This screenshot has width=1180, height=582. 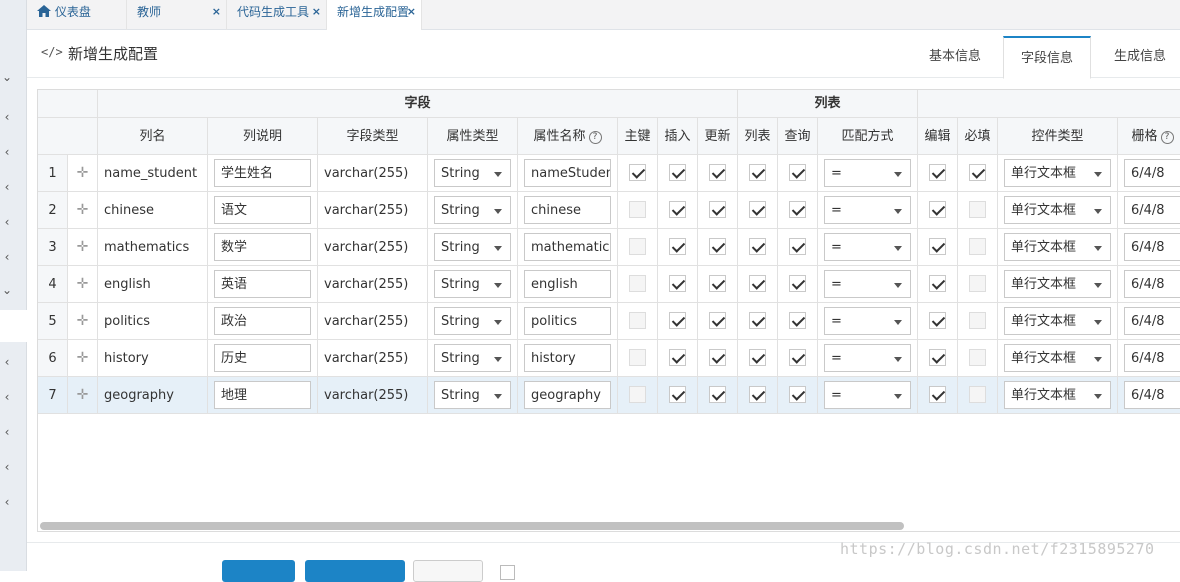 What do you see at coordinates (277, 15) in the screenshot?
I see `tab-code-generator: 代码生成工具 ×` at bounding box center [277, 15].